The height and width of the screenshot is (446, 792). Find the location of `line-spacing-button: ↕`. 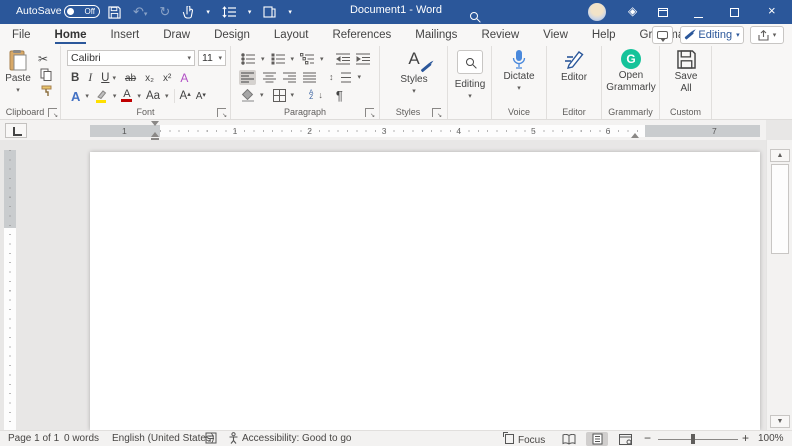

line-spacing-button: ↕ is located at coordinates (331, 77).